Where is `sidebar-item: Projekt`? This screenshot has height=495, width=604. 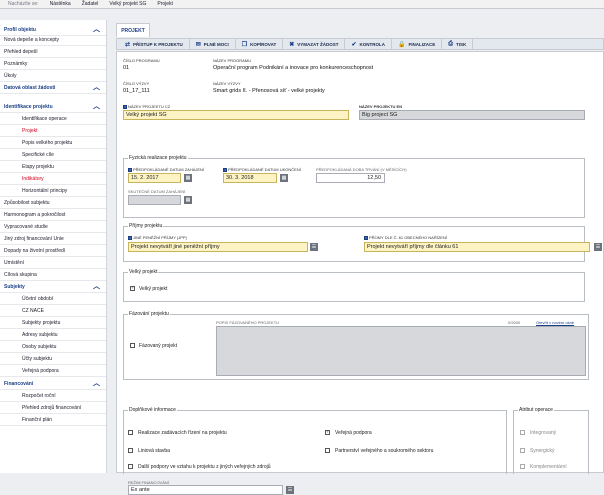
sidebar-item: Projekt is located at coordinates (53, 131).